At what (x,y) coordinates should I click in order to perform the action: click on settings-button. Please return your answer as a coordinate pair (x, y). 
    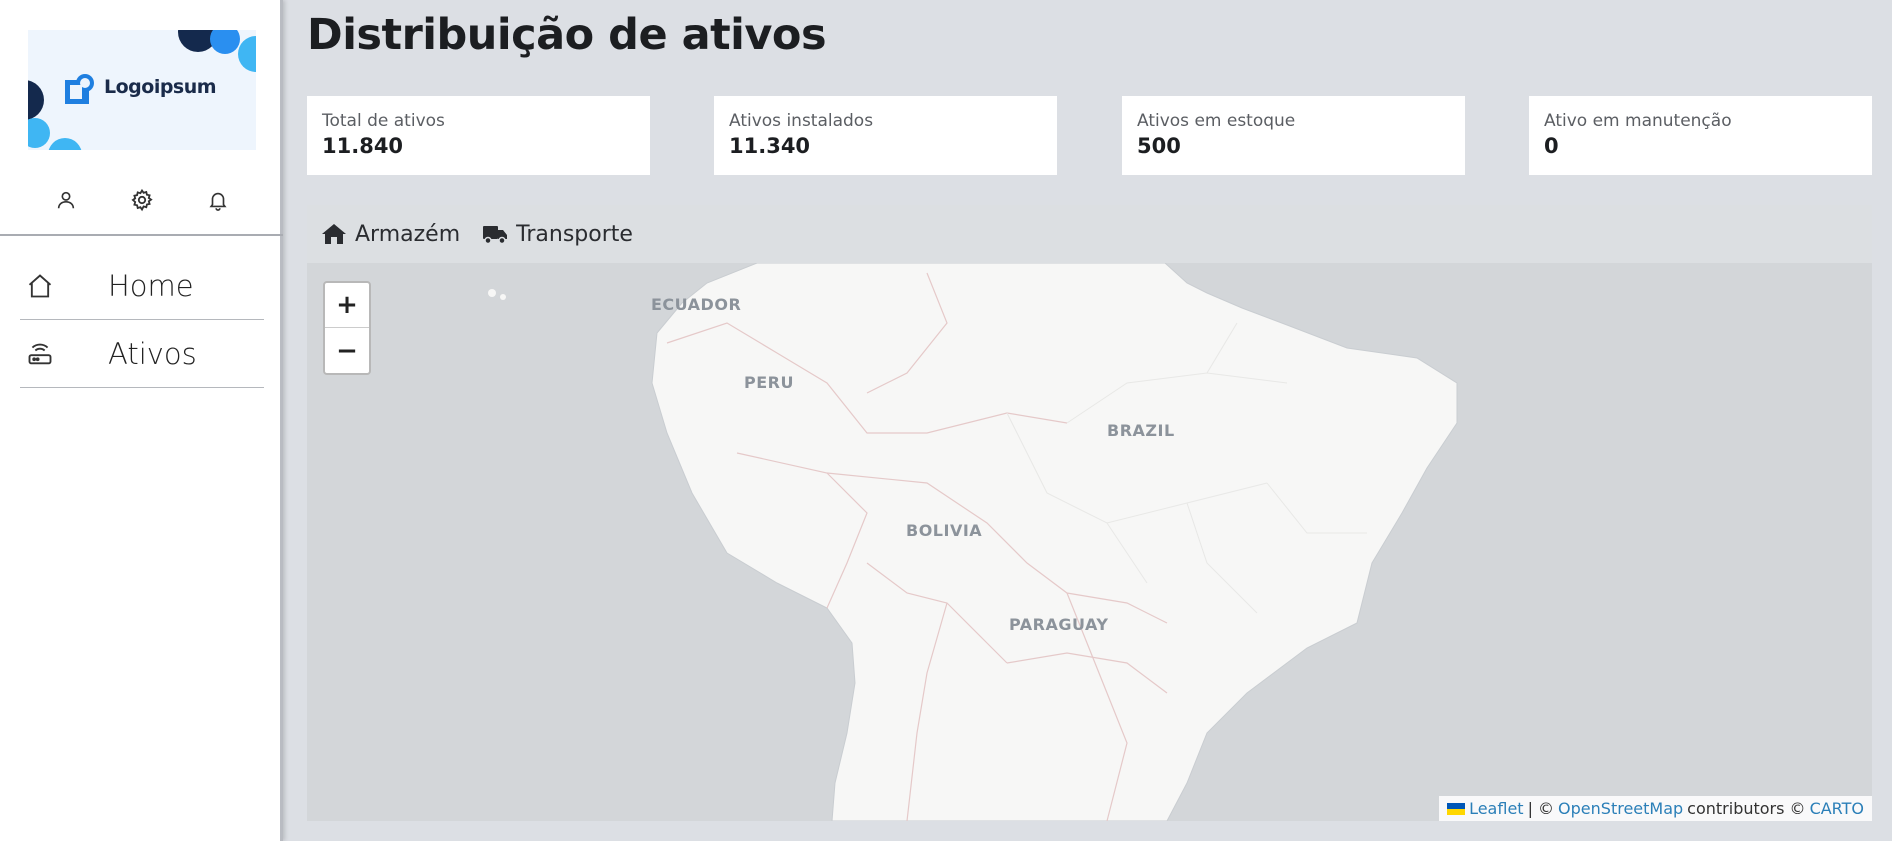
    Looking at the image, I should click on (142, 200).